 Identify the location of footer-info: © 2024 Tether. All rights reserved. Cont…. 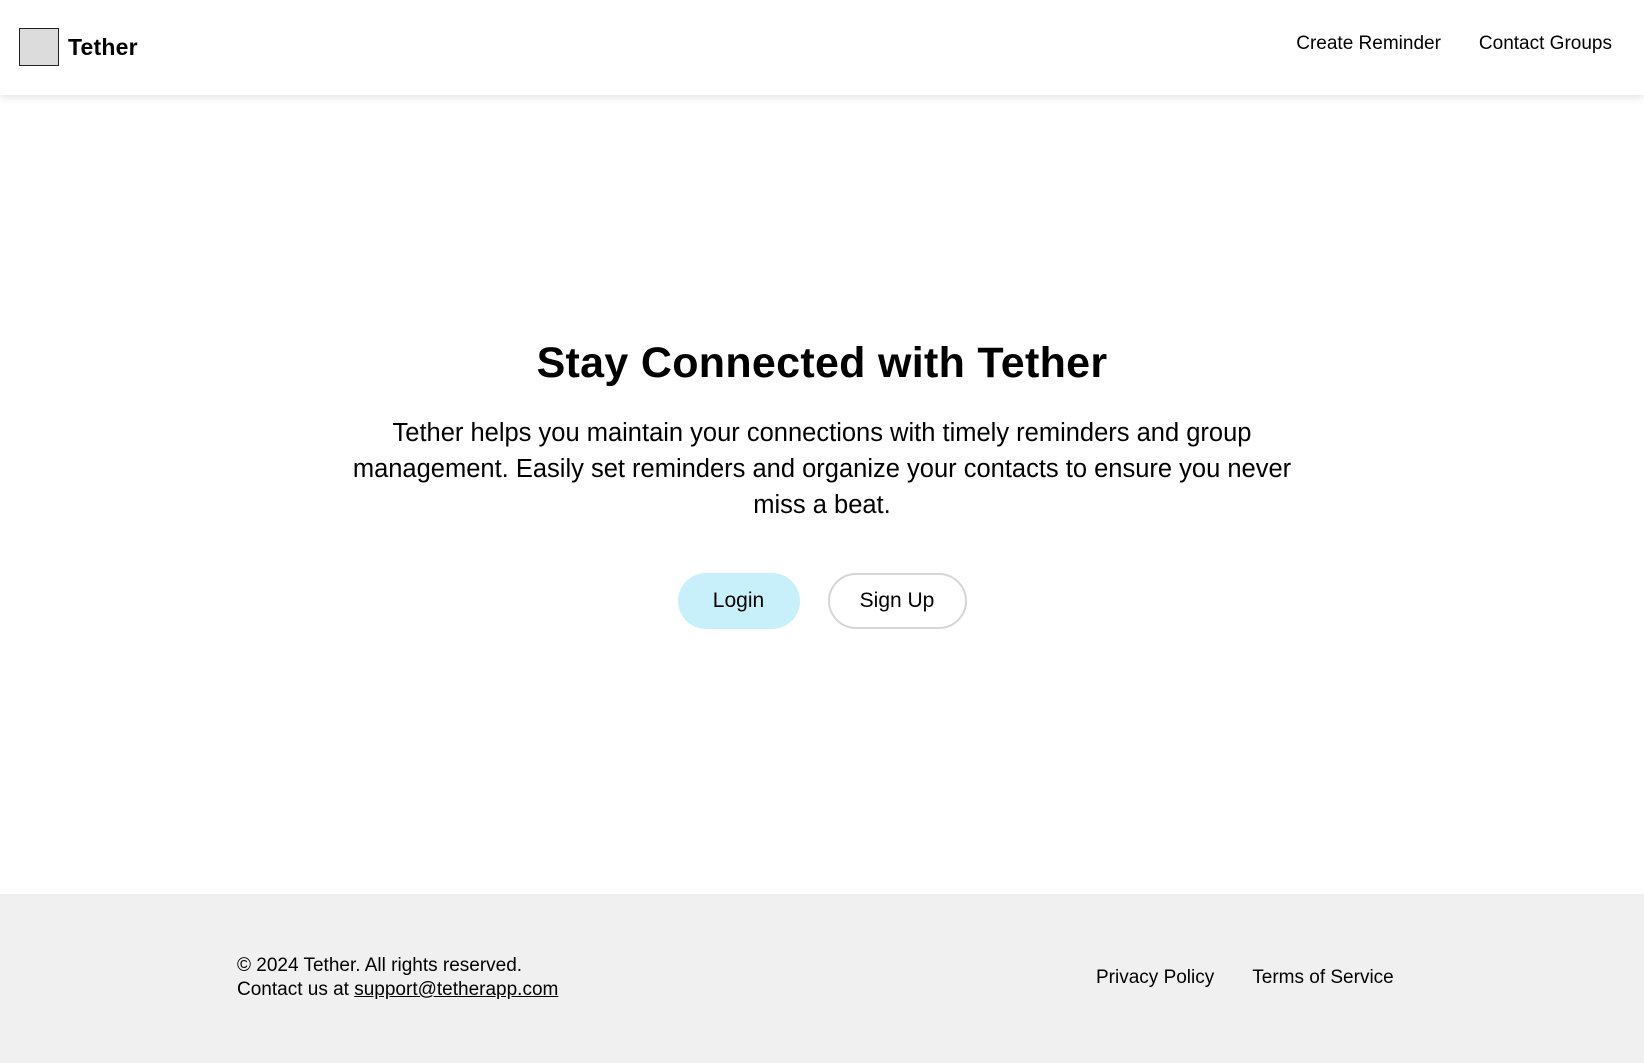
(397, 978).